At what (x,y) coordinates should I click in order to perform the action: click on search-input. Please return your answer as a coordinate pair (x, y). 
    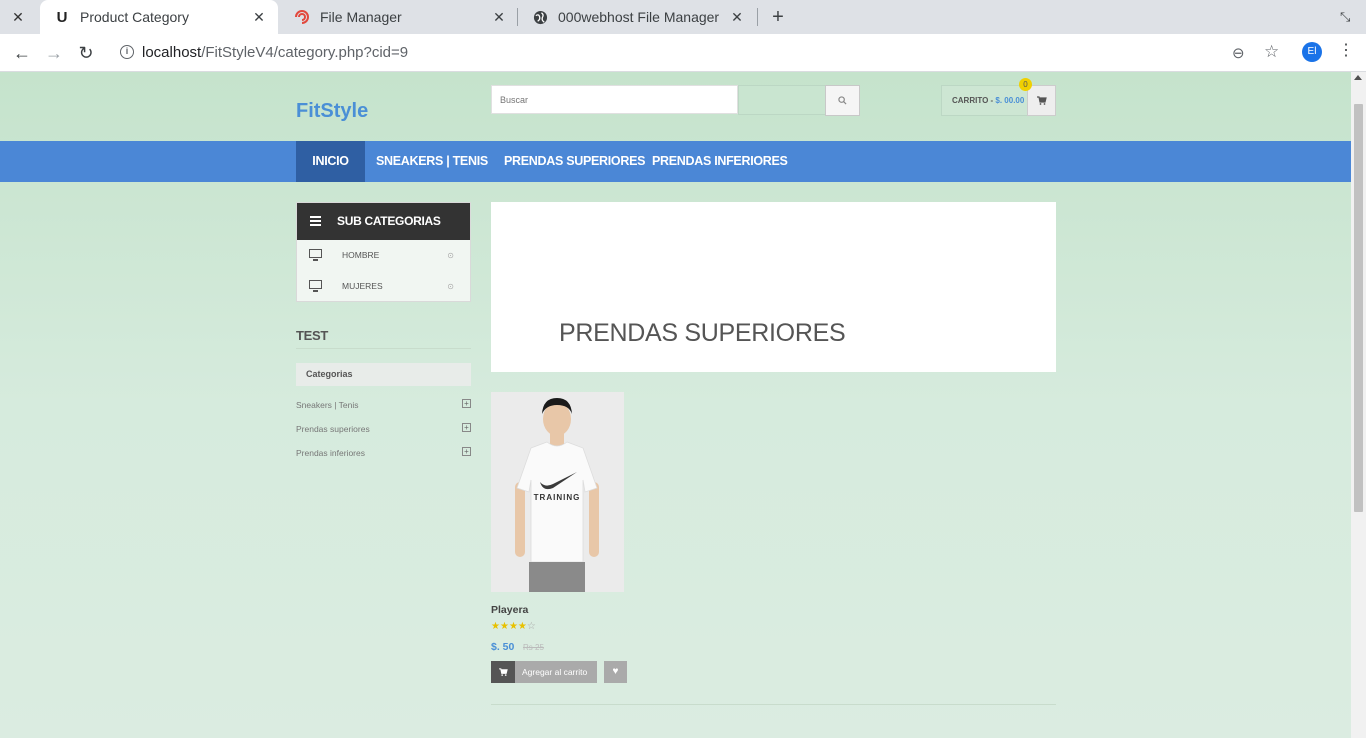
    Looking at the image, I should click on (614, 99).